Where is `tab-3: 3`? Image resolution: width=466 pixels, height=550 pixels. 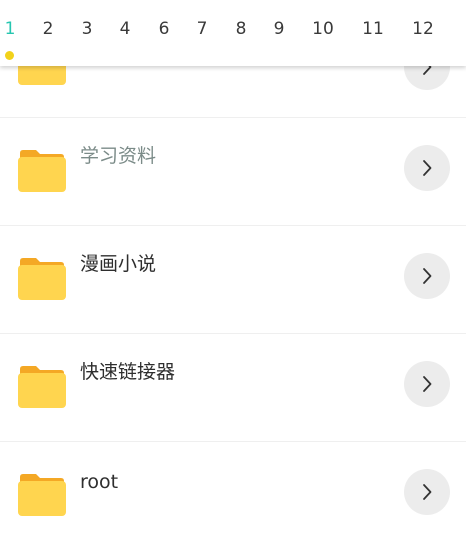 tab-3: 3 is located at coordinates (87, 29).